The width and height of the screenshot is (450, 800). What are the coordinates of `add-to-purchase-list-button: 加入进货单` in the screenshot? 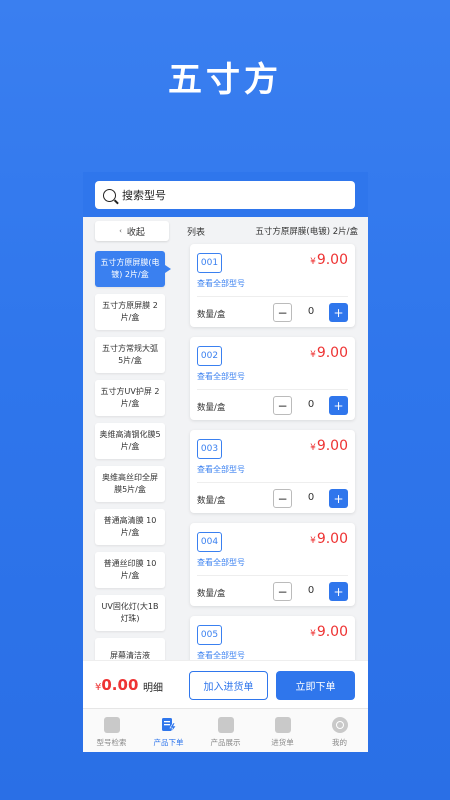 It's located at (228, 685).